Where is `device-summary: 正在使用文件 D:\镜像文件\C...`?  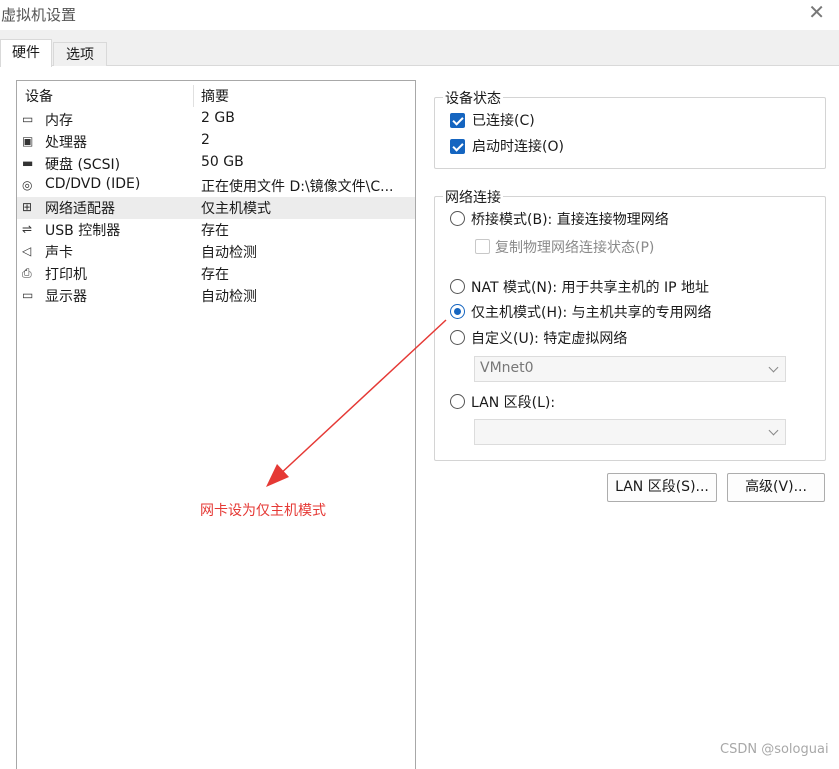 device-summary: 正在使用文件 D:\镜像文件\C... is located at coordinates (297, 187).